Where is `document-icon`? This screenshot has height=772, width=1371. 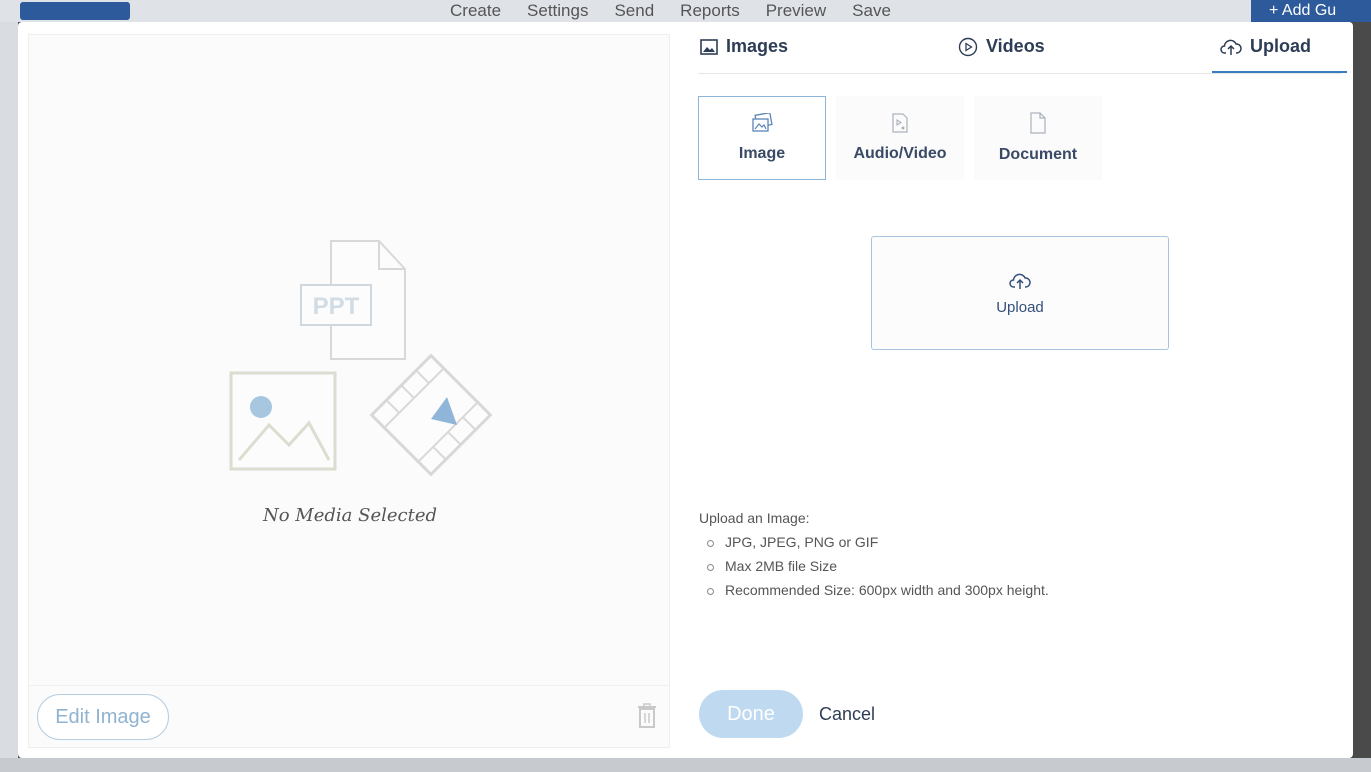
document-icon is located at coordinates (1038, 123).